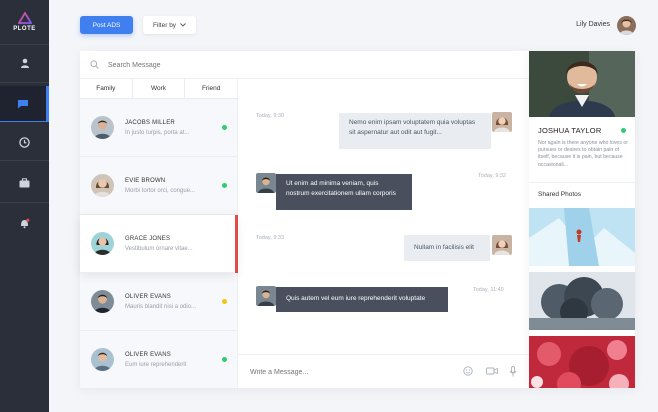 The height and width of the screenshot is (412, 658). I want to click on chevron-down-icon, so click(183, 25).